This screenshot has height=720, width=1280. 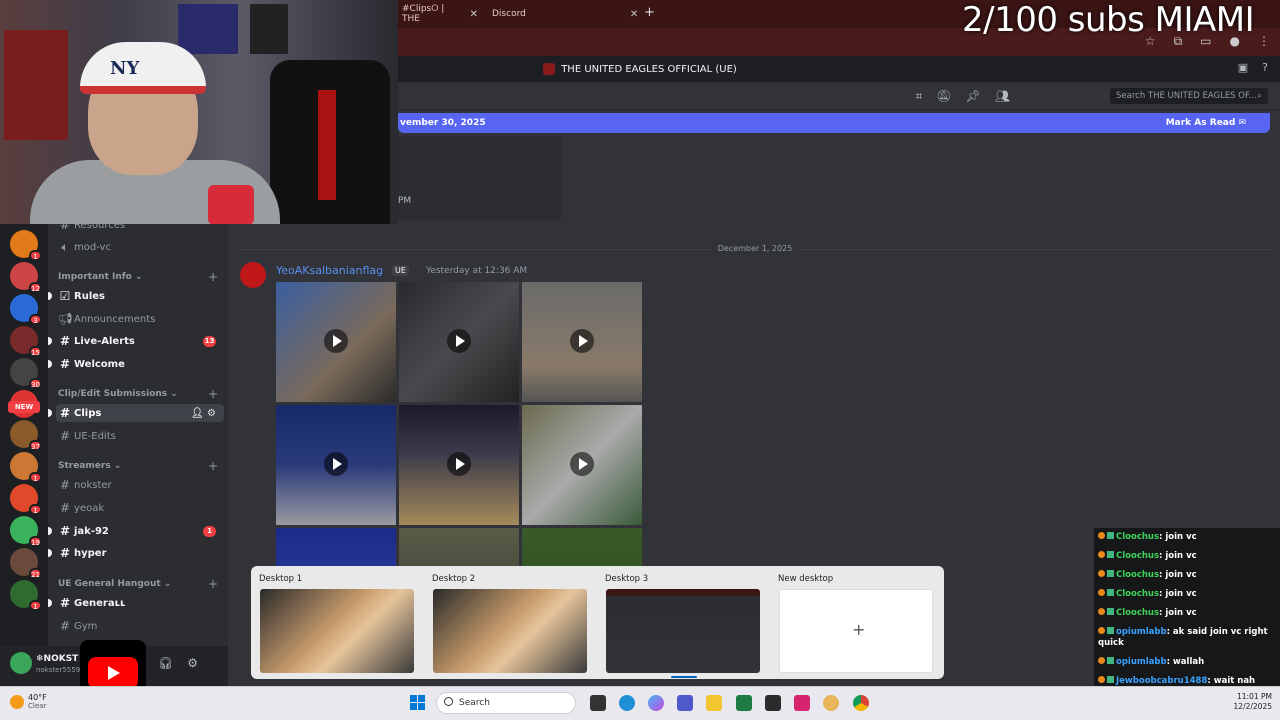 I want to click on server-icon: 19, so click(x=26, y=531).